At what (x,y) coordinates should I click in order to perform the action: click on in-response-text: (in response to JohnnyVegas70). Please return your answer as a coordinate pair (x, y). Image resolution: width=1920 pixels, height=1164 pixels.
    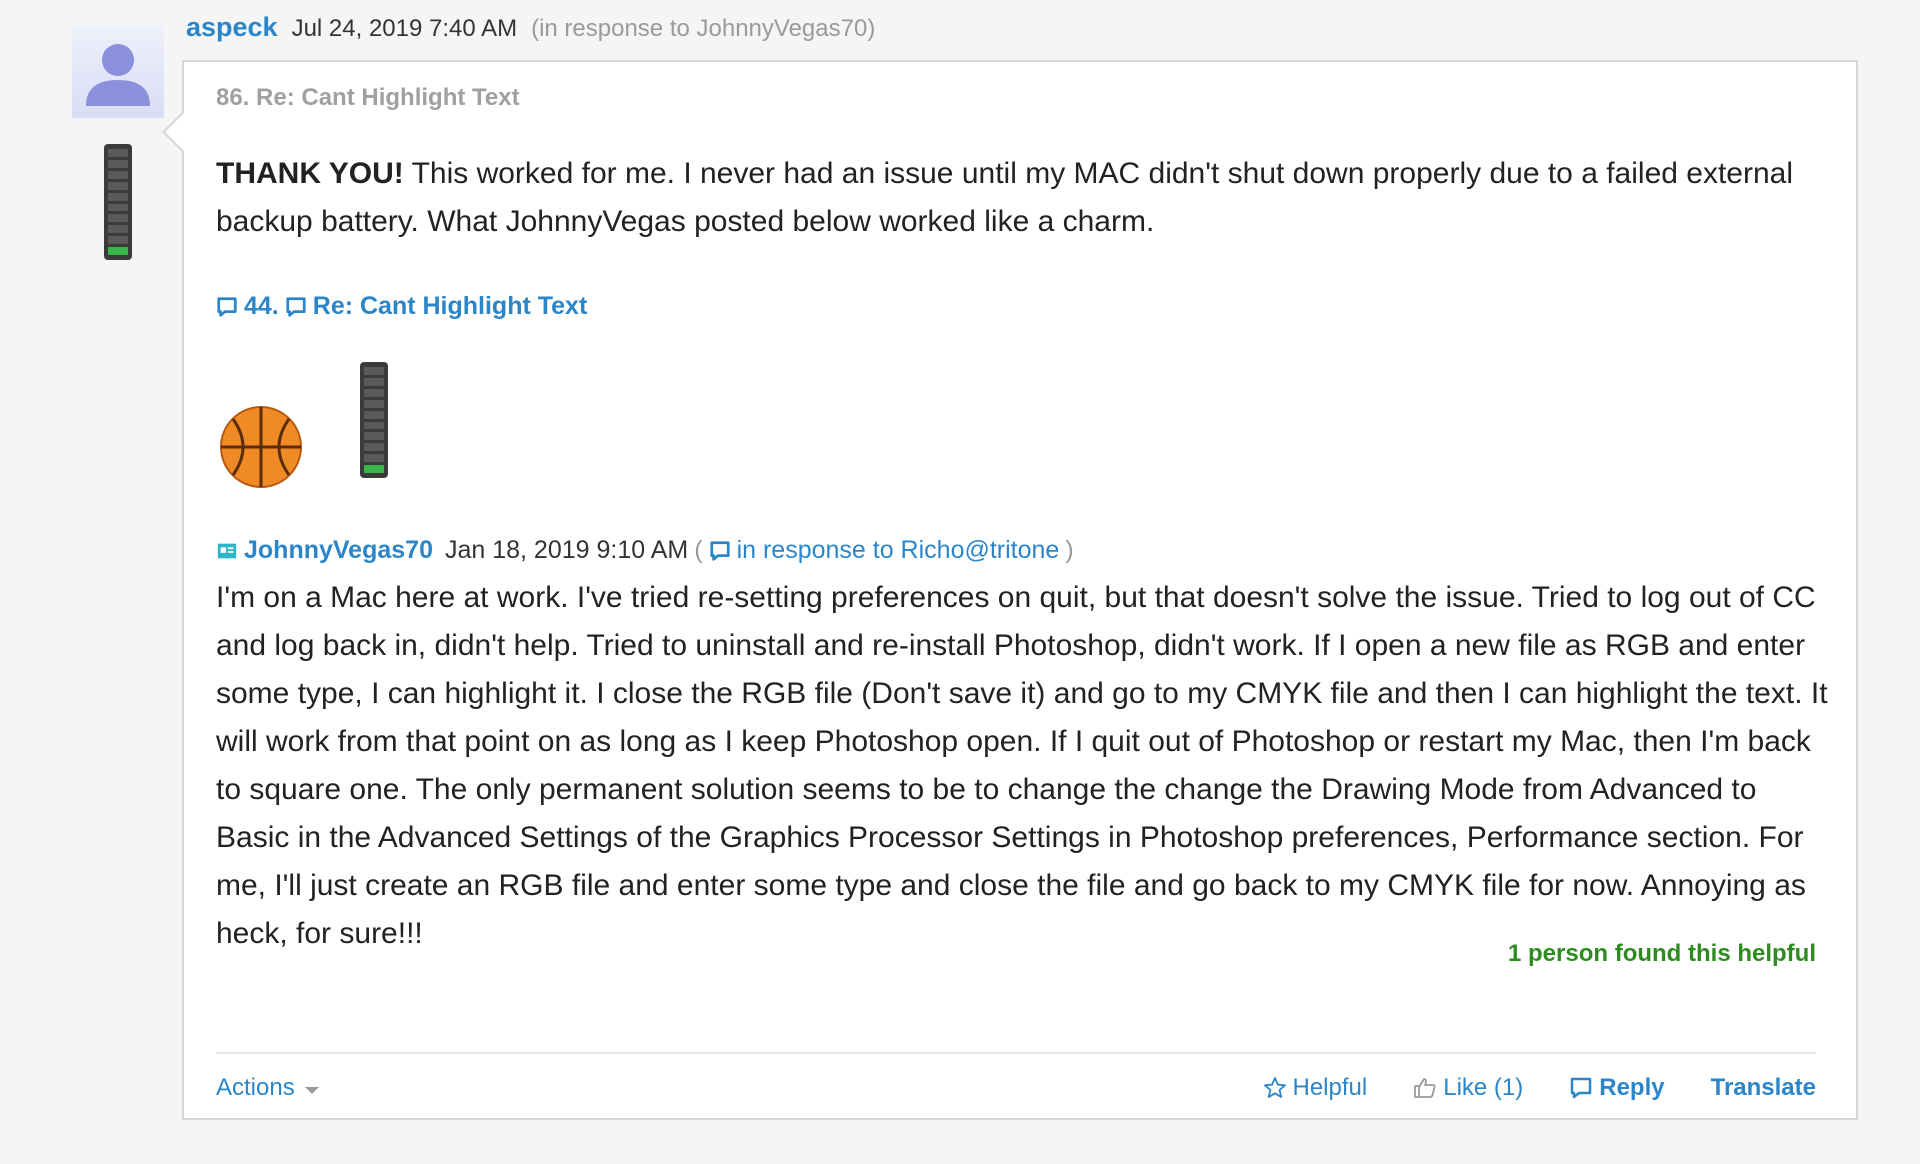
    Looking at the image, I should click on (703, 29).